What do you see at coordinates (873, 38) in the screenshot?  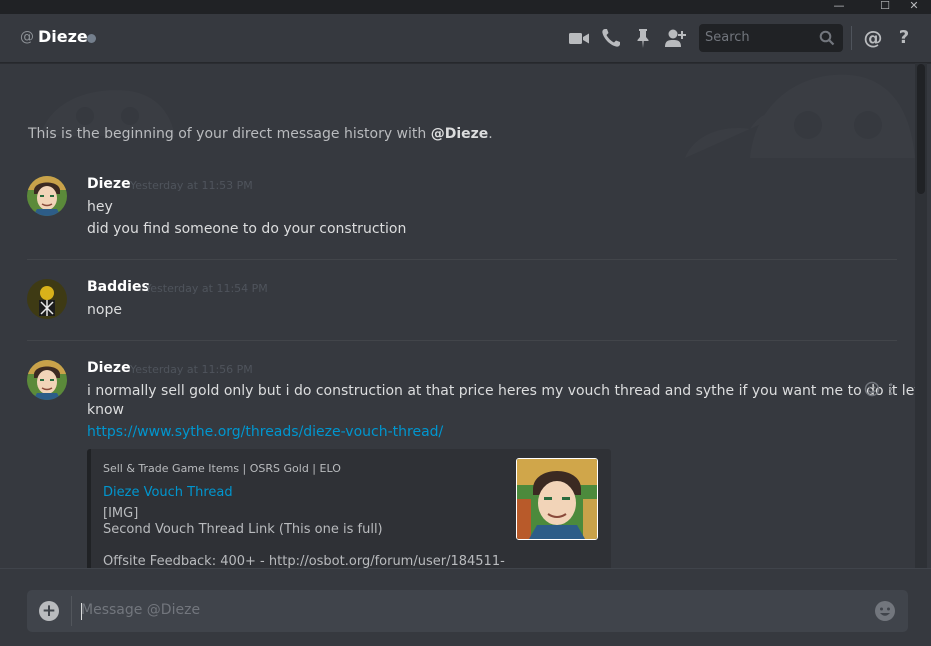 I see `mention-icon: @` at bounding box center [873, 38].